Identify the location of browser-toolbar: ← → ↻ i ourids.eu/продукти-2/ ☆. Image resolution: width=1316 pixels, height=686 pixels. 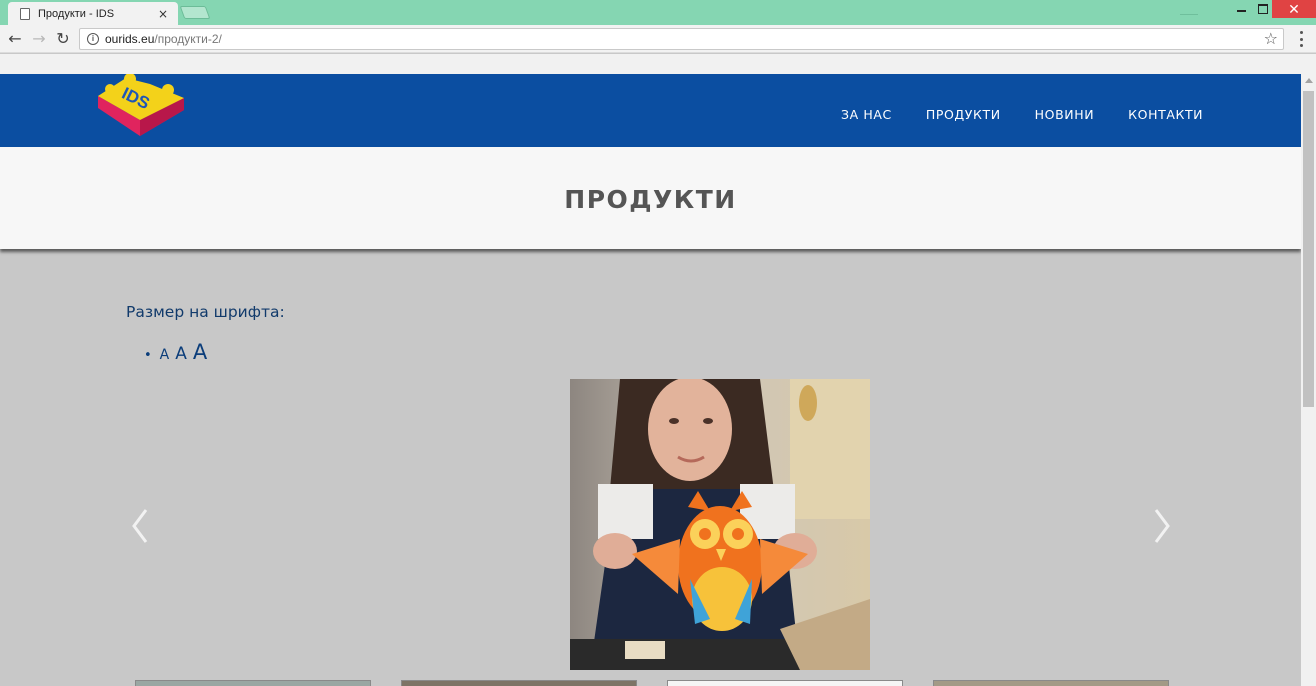
(658, 39).